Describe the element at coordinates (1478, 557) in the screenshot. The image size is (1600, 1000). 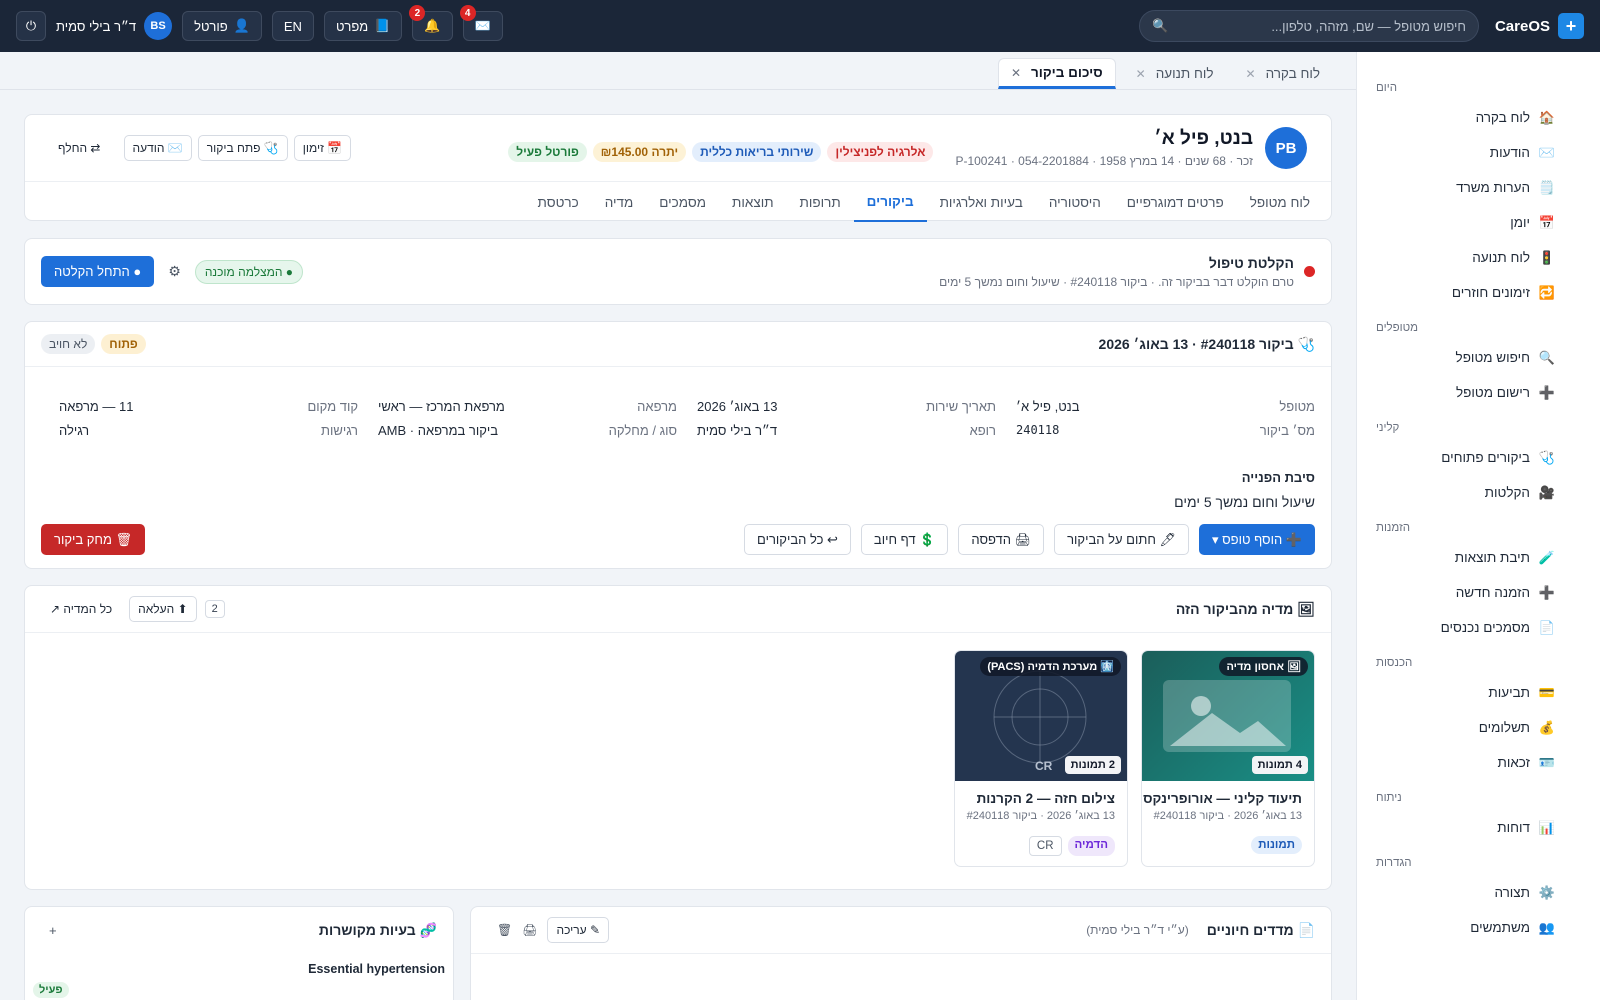
I see `sidebar-item: תיבת תוצאות 🧪` at that location.